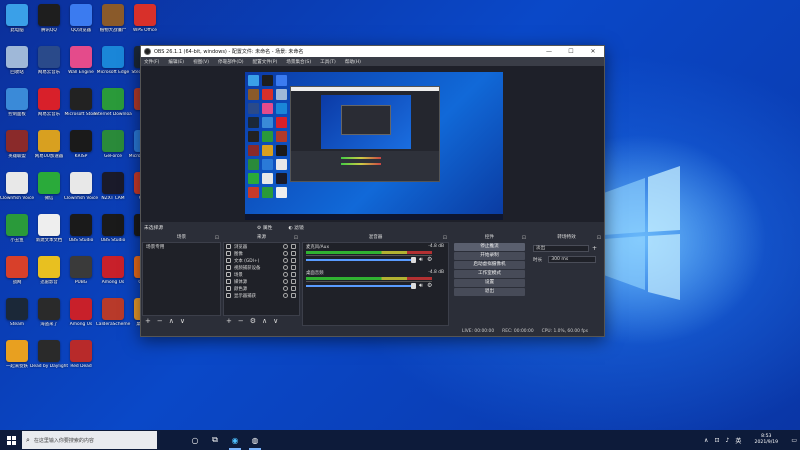 This screenshot has height=450, width=800. What do you see at coordinates (49, 359) in the screenshot?
I see `desktop-icon: Dead by Daylight` at bounding box center [49, 359].